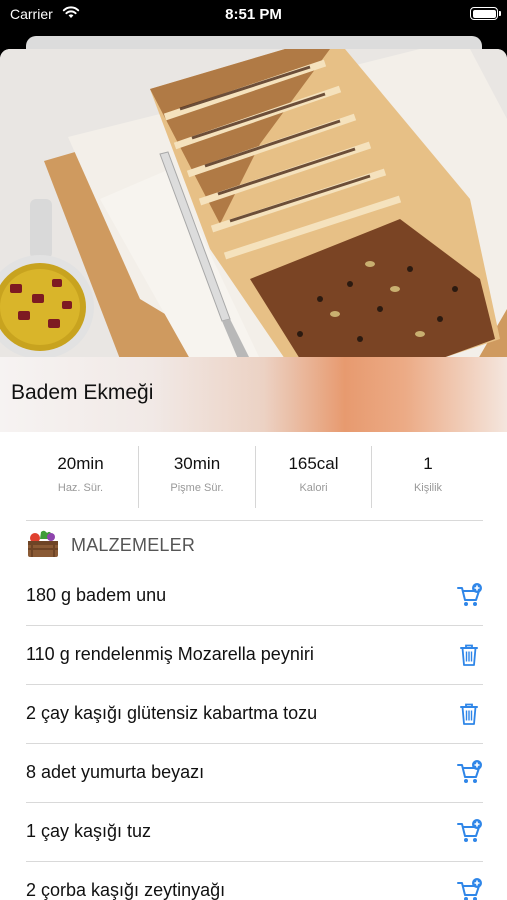 This screenshot has width=507, height=900. What do you see at coordinates (428, 488) in the screenshot?
I see `stat-label: Kişilik` at bounding box center [428, 488].